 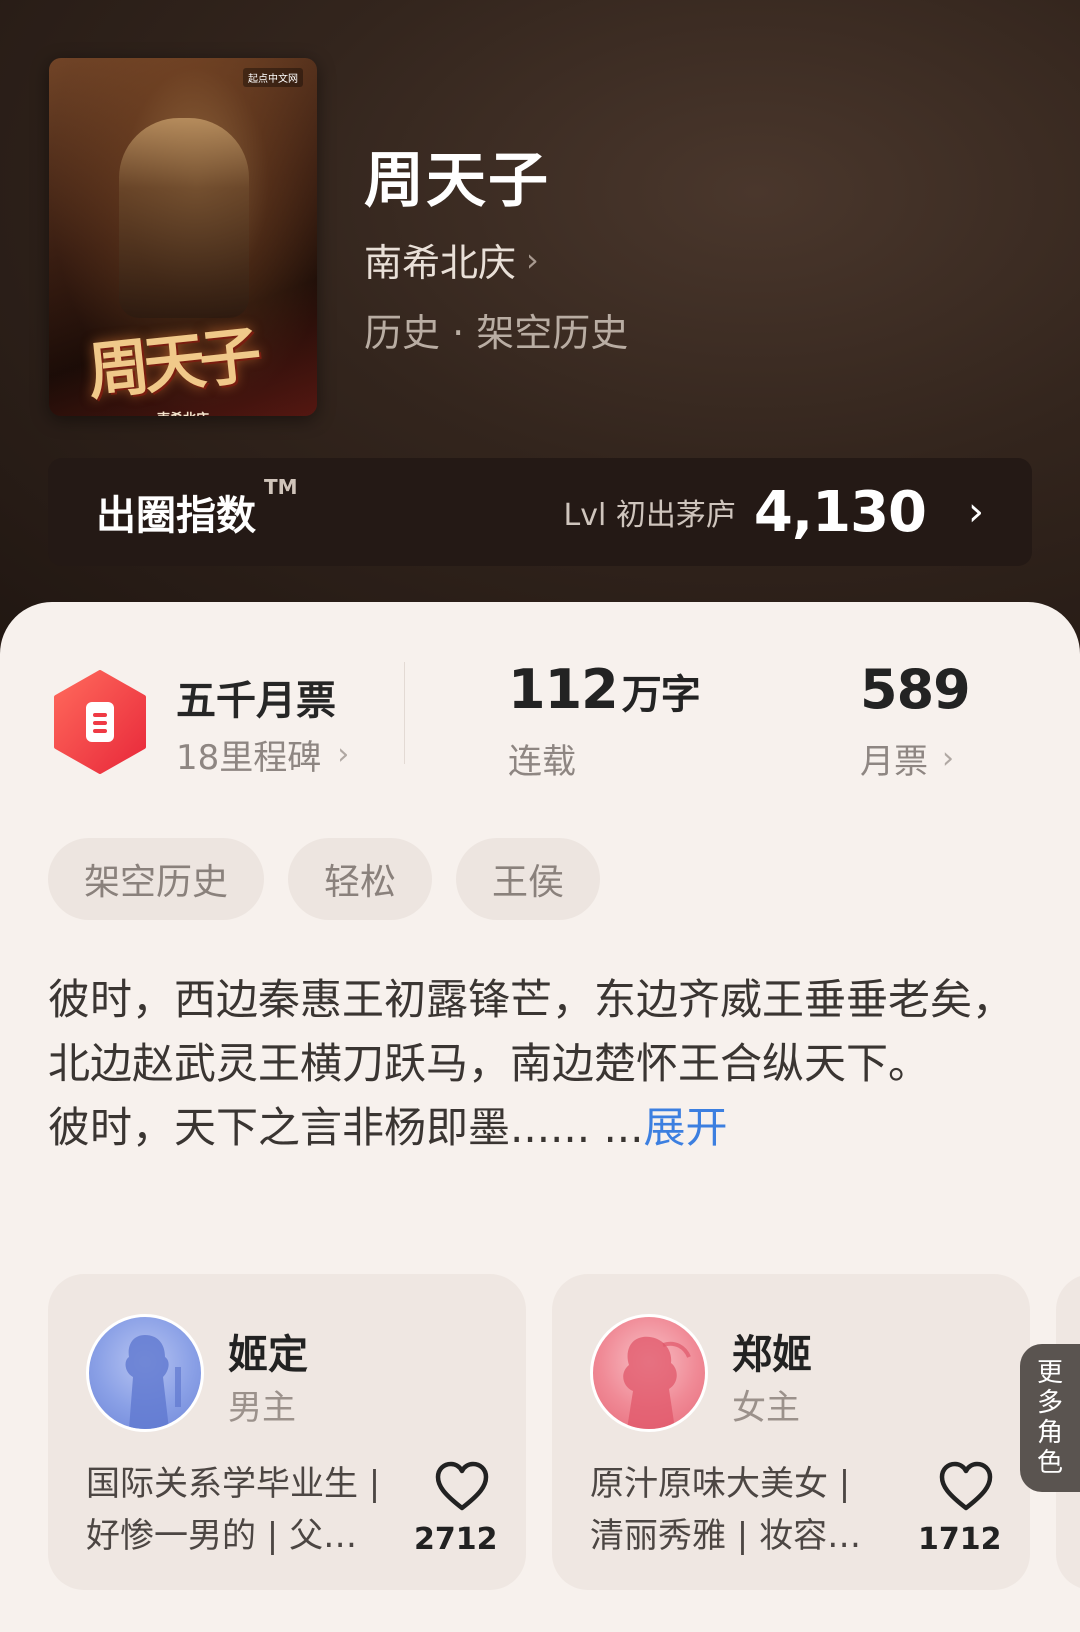 I want to click on character-role: 男主, so click(x=262, y=1408).